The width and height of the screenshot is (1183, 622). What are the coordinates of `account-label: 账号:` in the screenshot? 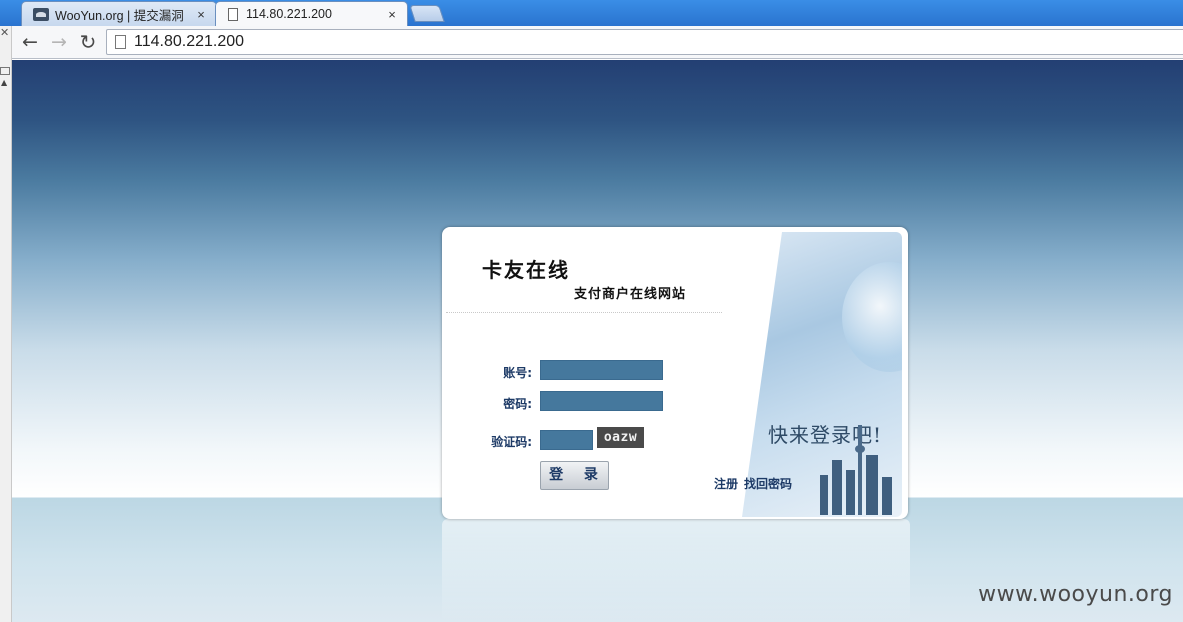 It's located at (517, 373).